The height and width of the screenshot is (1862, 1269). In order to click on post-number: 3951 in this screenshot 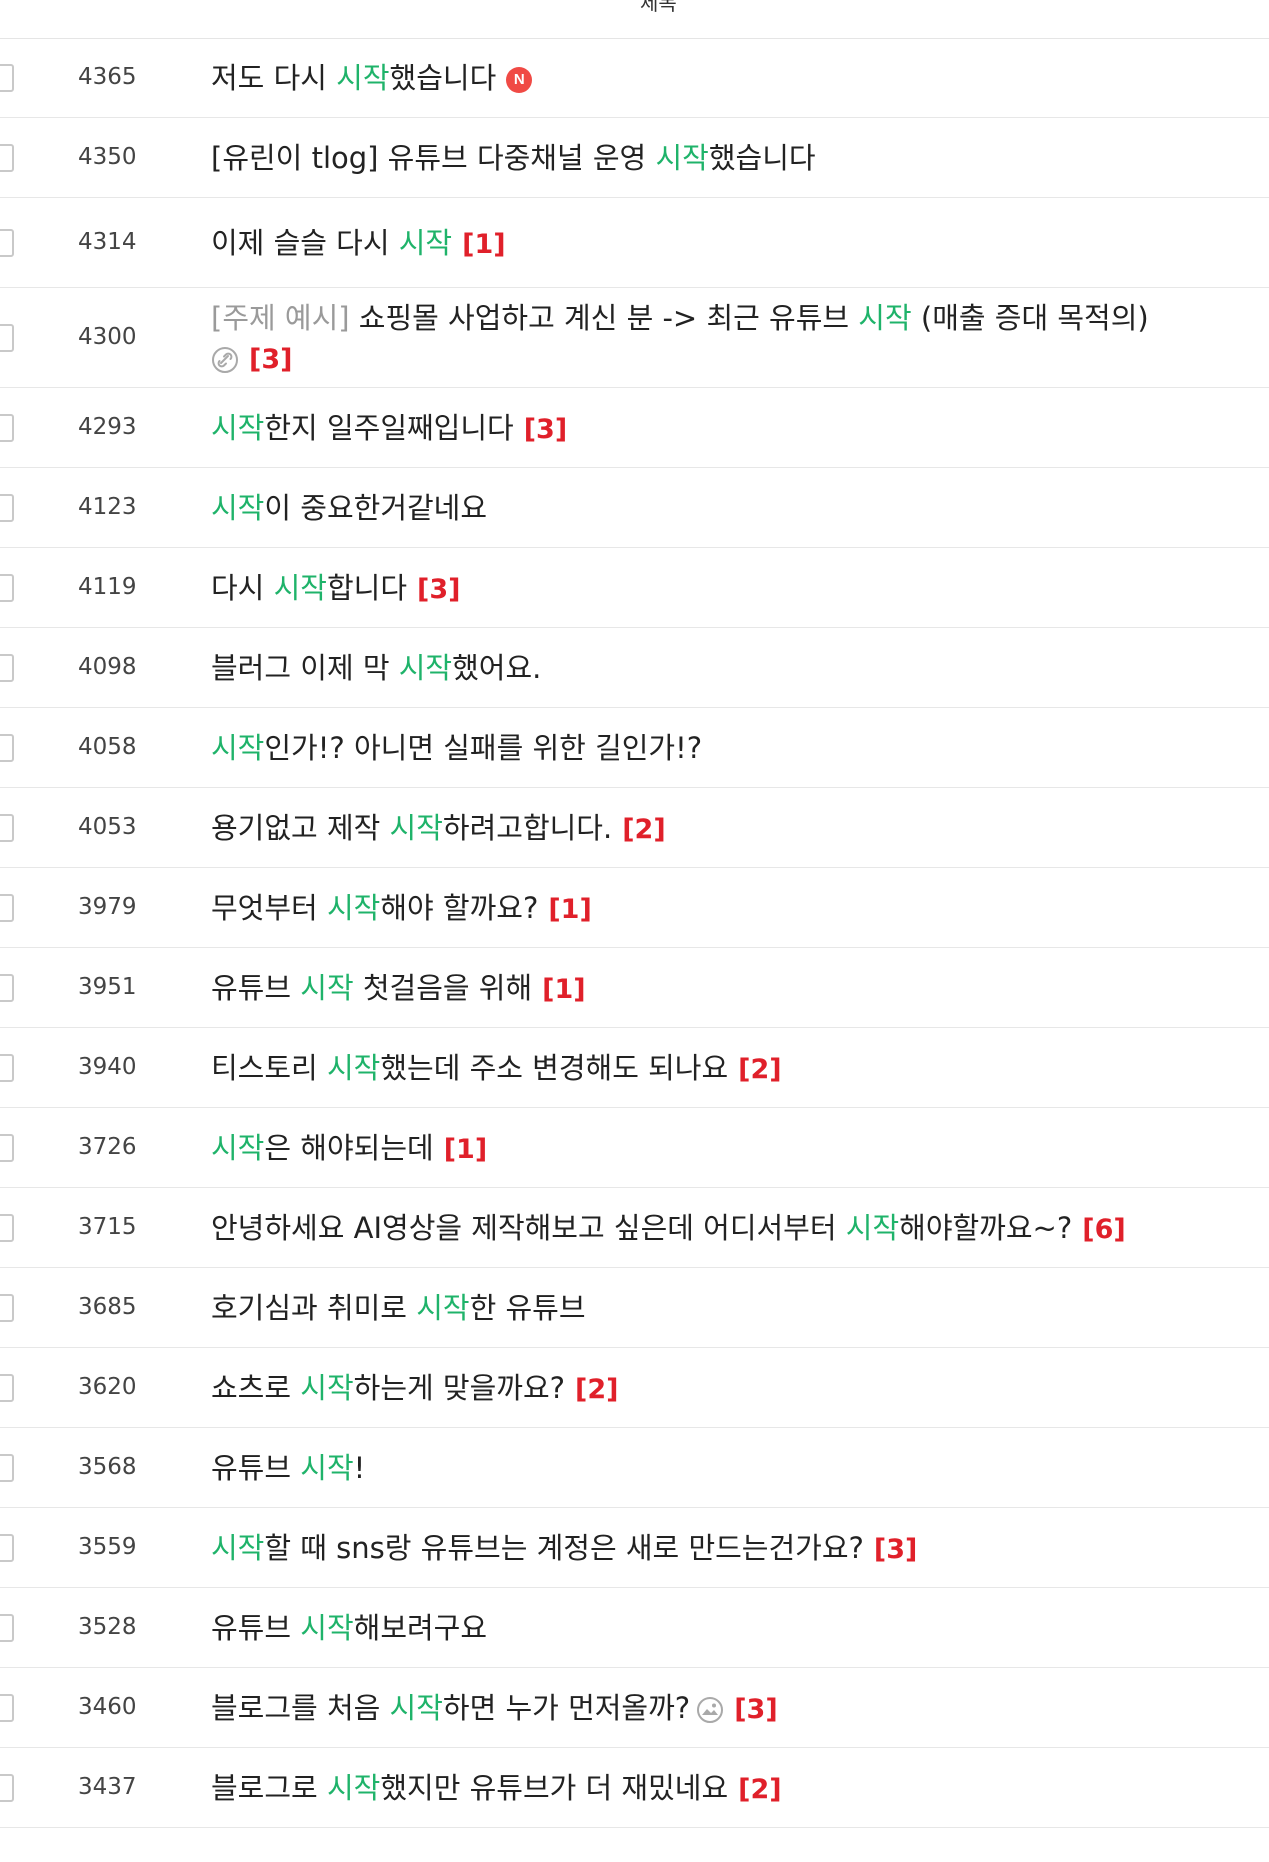, I will do `click(107, 987)`.